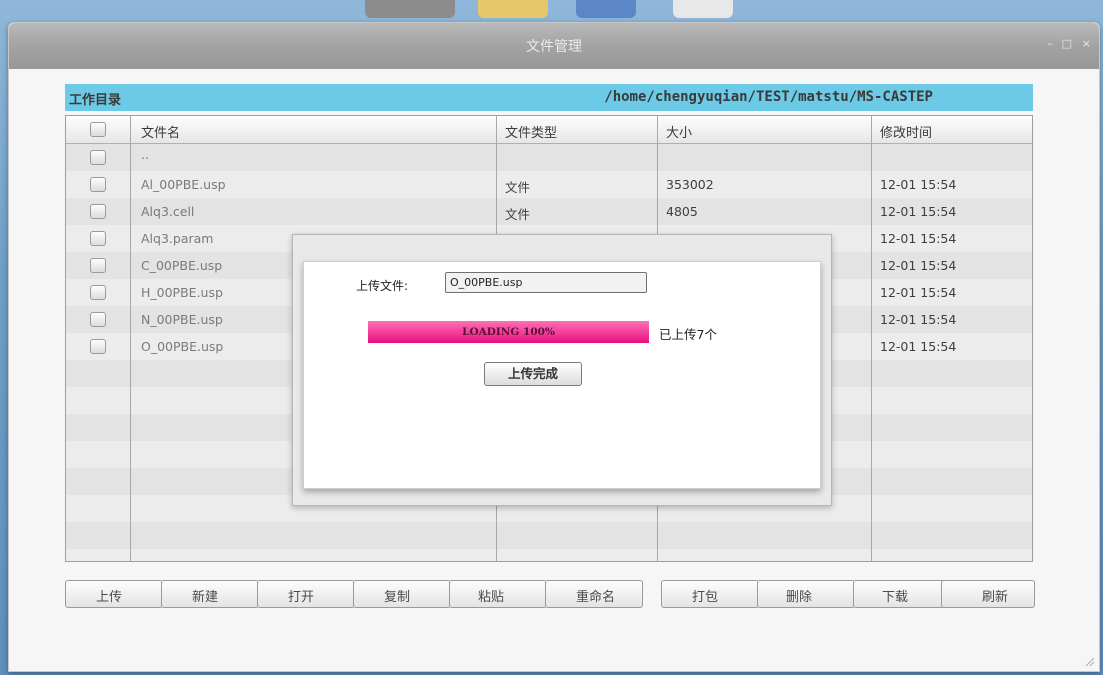 Image resolution: width=1103 pixels, height=675 pixels. Describe the element at coordinates (382, 286) in the screenshot. I see `upload-file-label: 上传文件:` at that location.